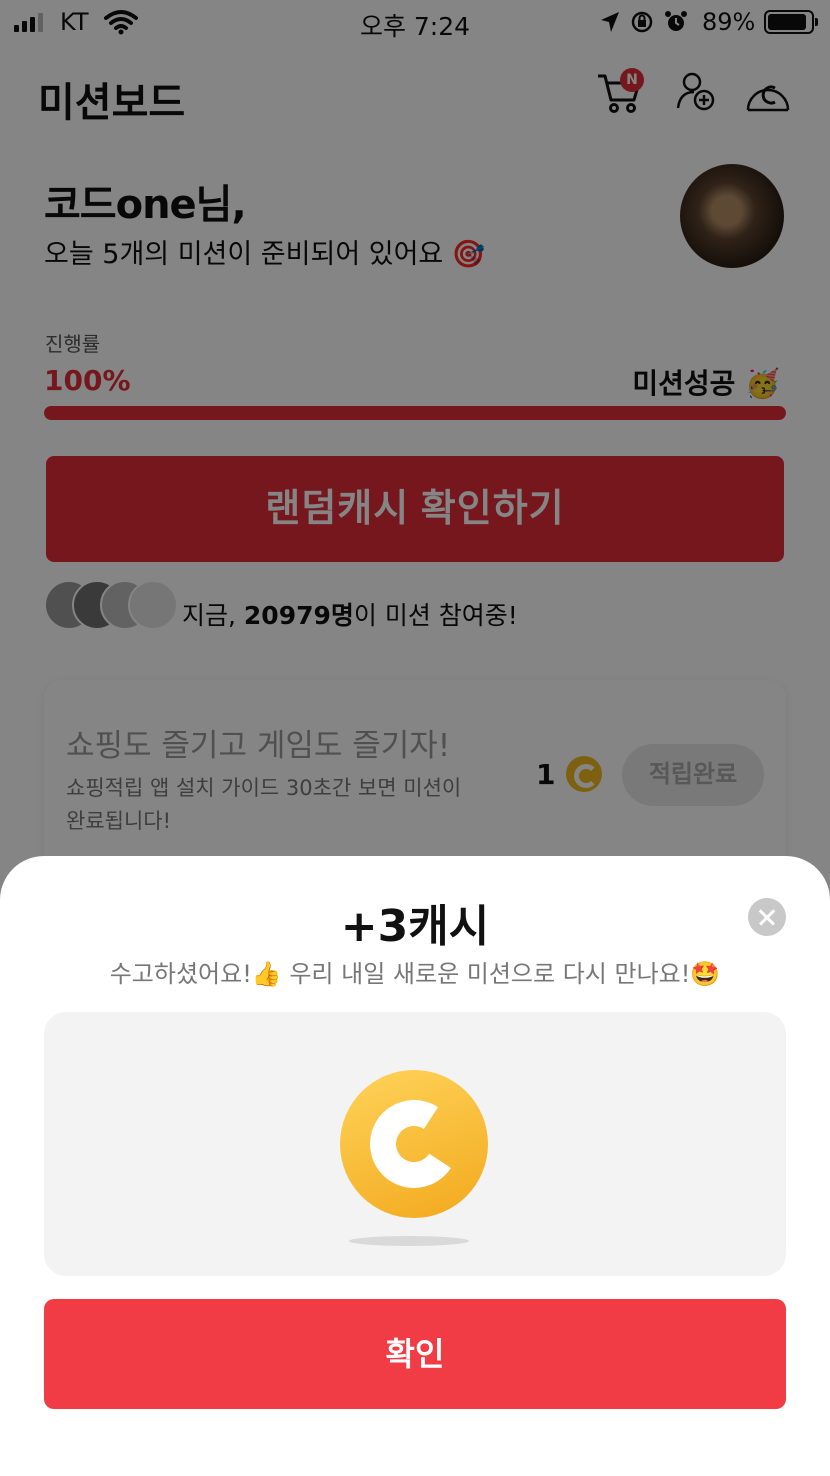 Image resolution: width=830 pixels, height=1476 pixels. Describe the element at coordinates (415, 1354) in the screenshot. I see `confirm-button: 확인` at that location.